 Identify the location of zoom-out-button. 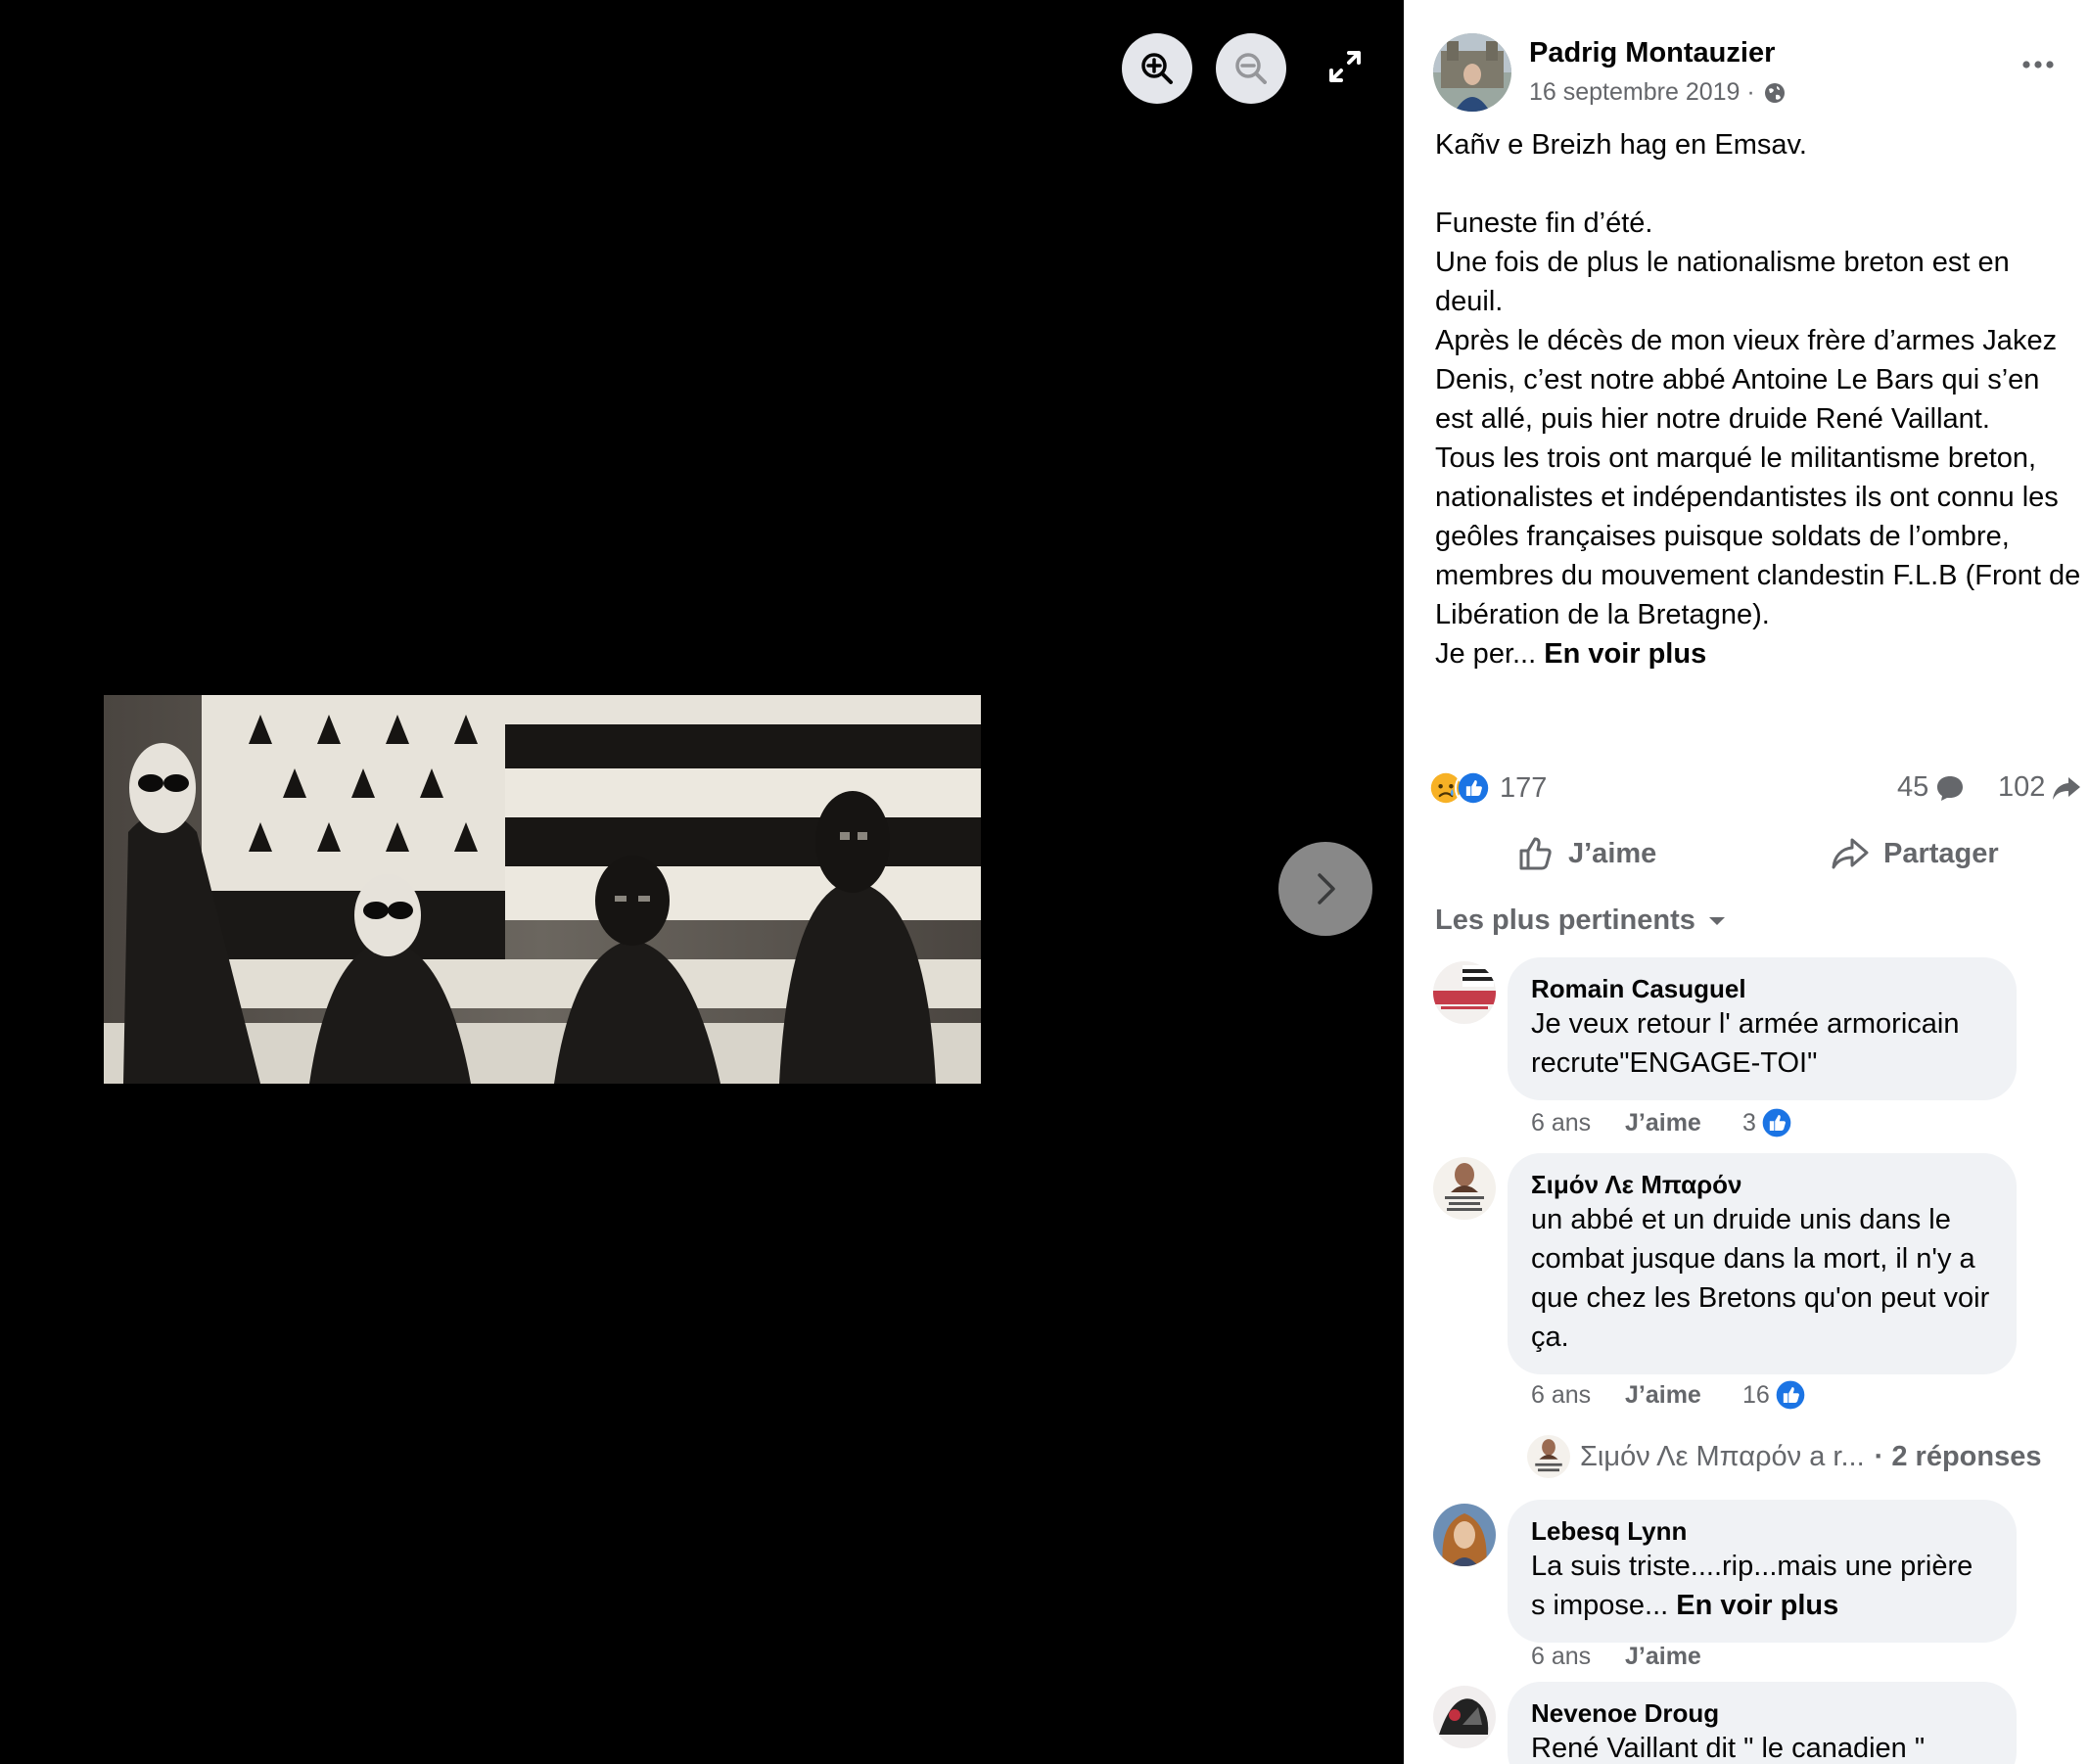
(1251, 68).